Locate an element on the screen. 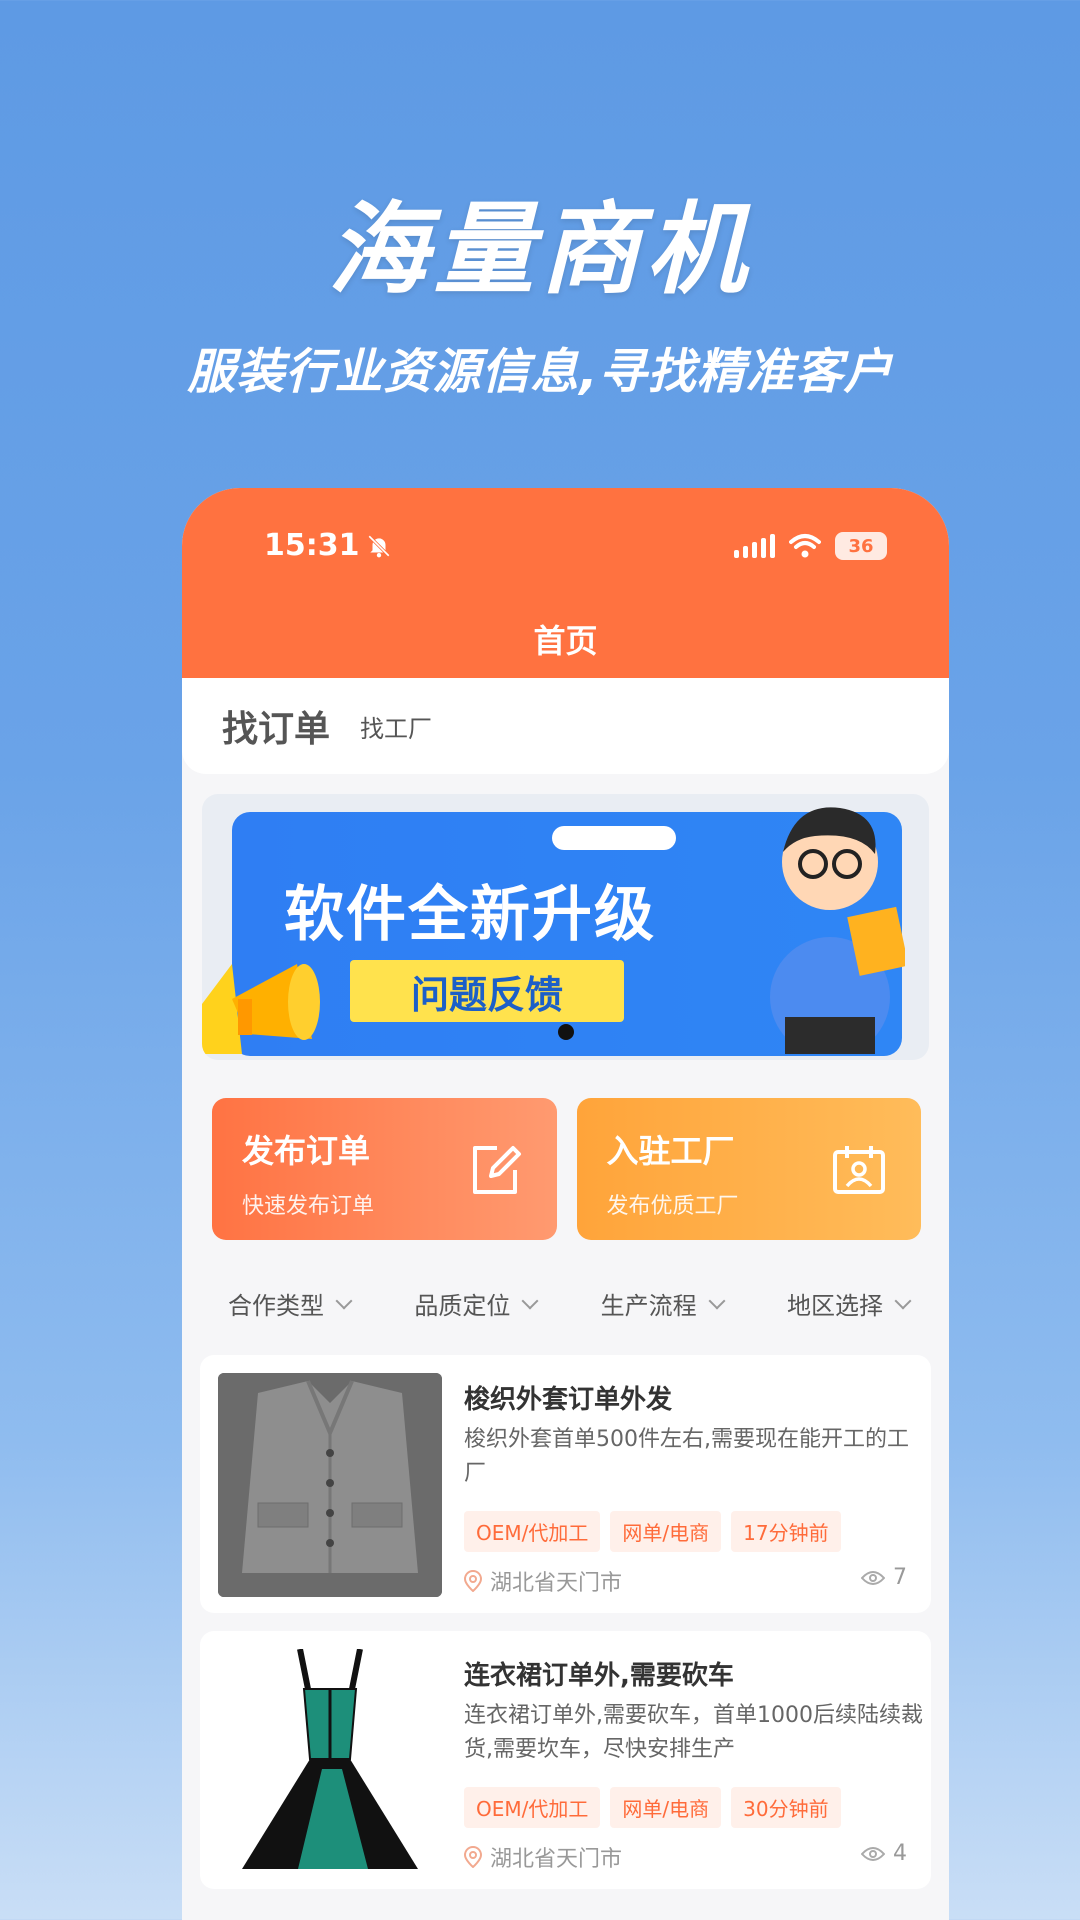 The height and width of the screenshot is (1920, 1080). filter-cooperation-type: 合作类型 is located at coordinates (290, 1303).